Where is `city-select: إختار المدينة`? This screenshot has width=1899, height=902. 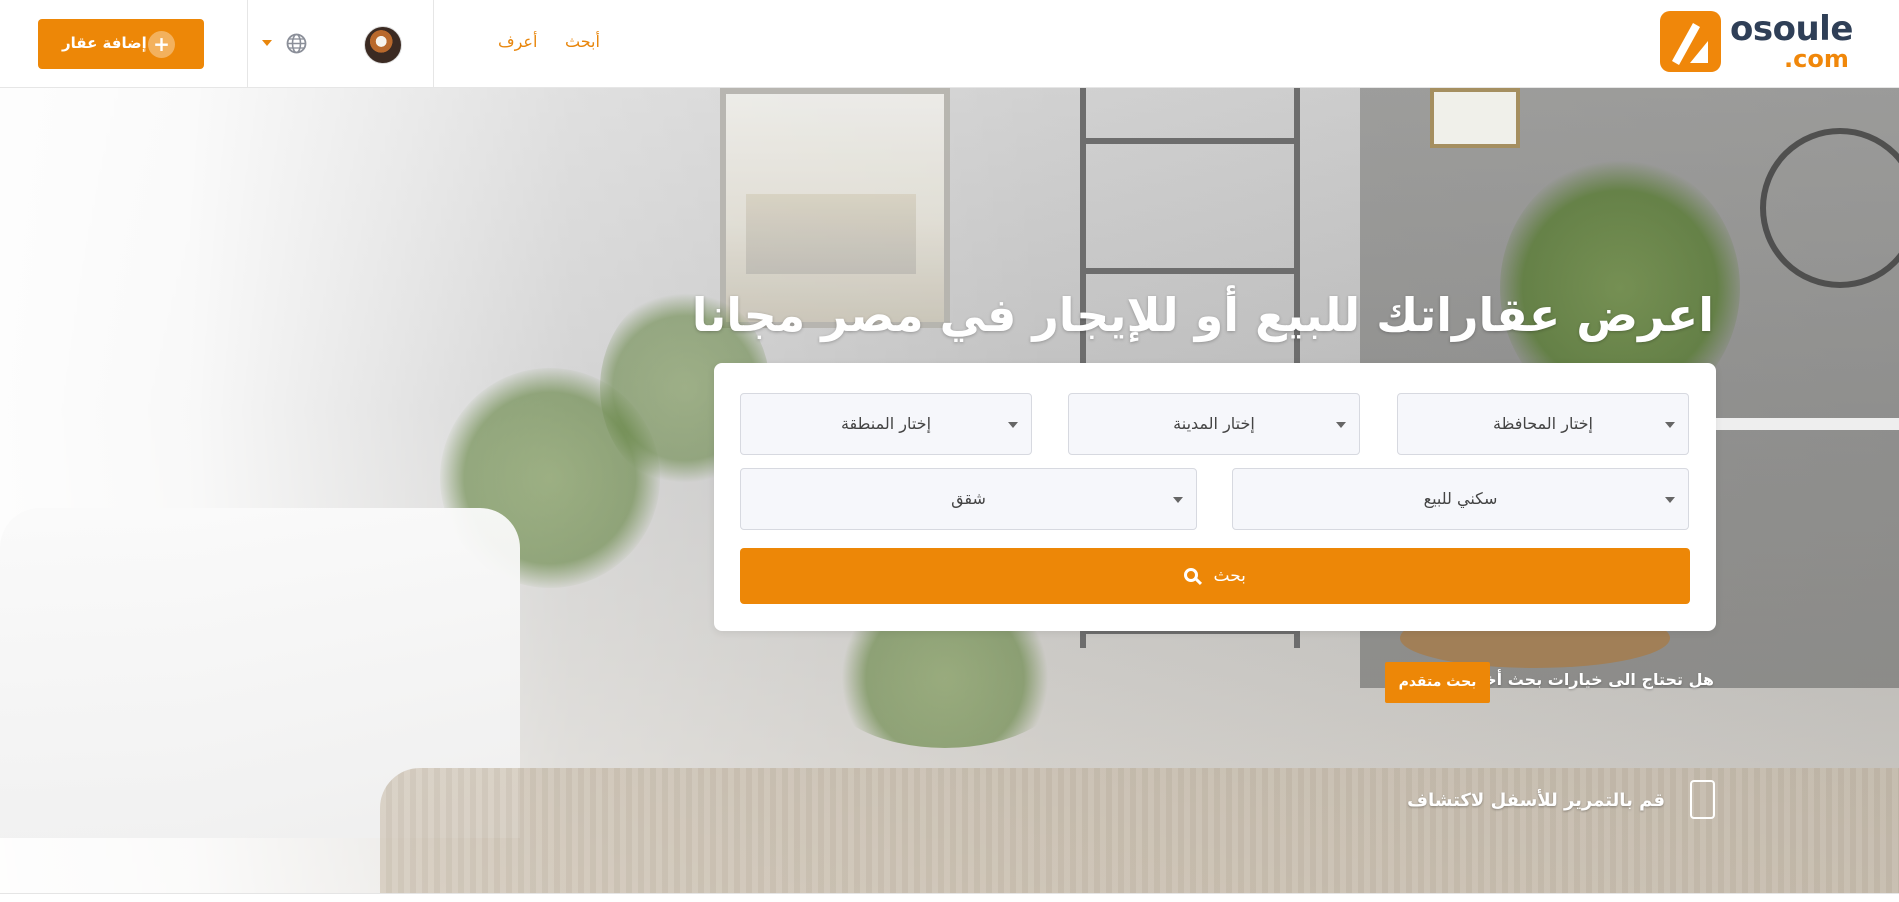 city-select: إختار المدينة is located at coordinates (1214, 424).